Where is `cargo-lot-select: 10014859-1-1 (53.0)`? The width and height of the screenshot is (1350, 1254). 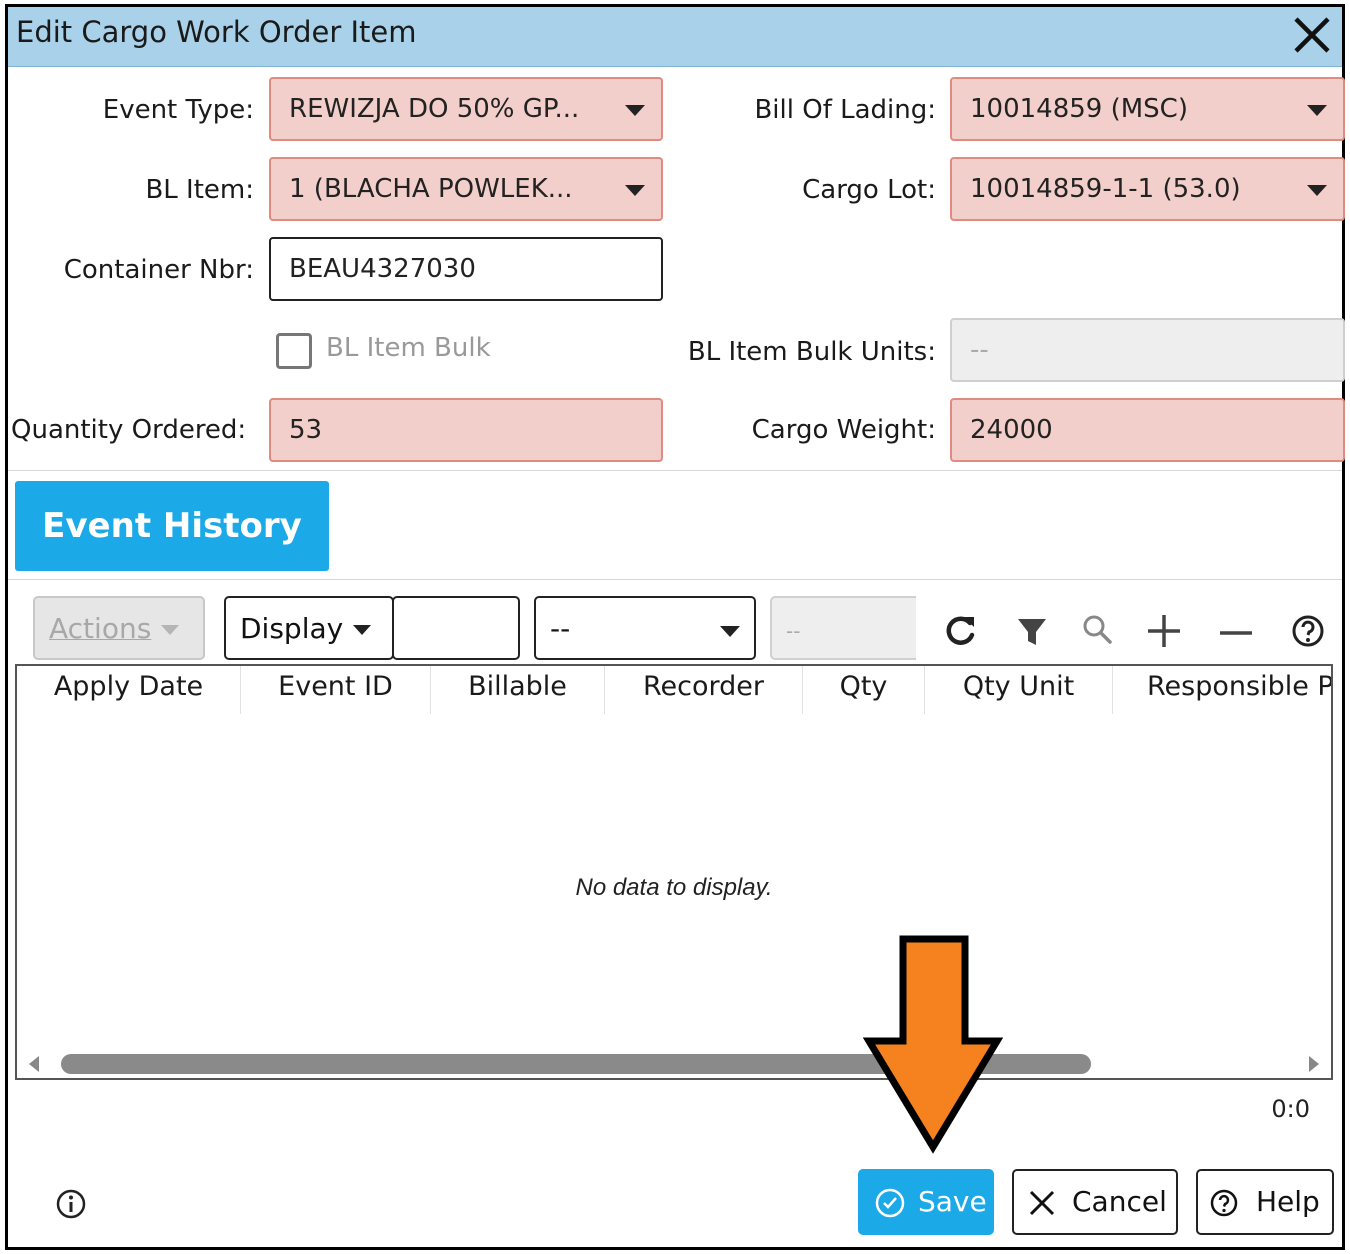 cargo-lot-select: 10014859-1-1 (53.0) is located at coordinates (1147, 189).